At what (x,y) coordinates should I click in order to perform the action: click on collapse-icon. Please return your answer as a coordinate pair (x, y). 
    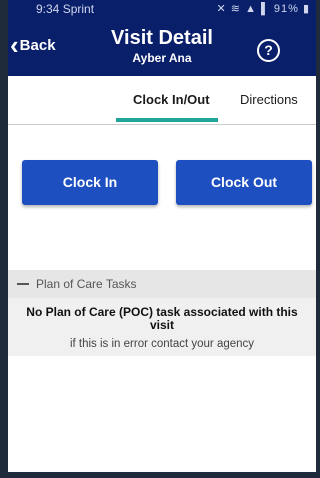
    Looking at the image, I should click on (23, 284).